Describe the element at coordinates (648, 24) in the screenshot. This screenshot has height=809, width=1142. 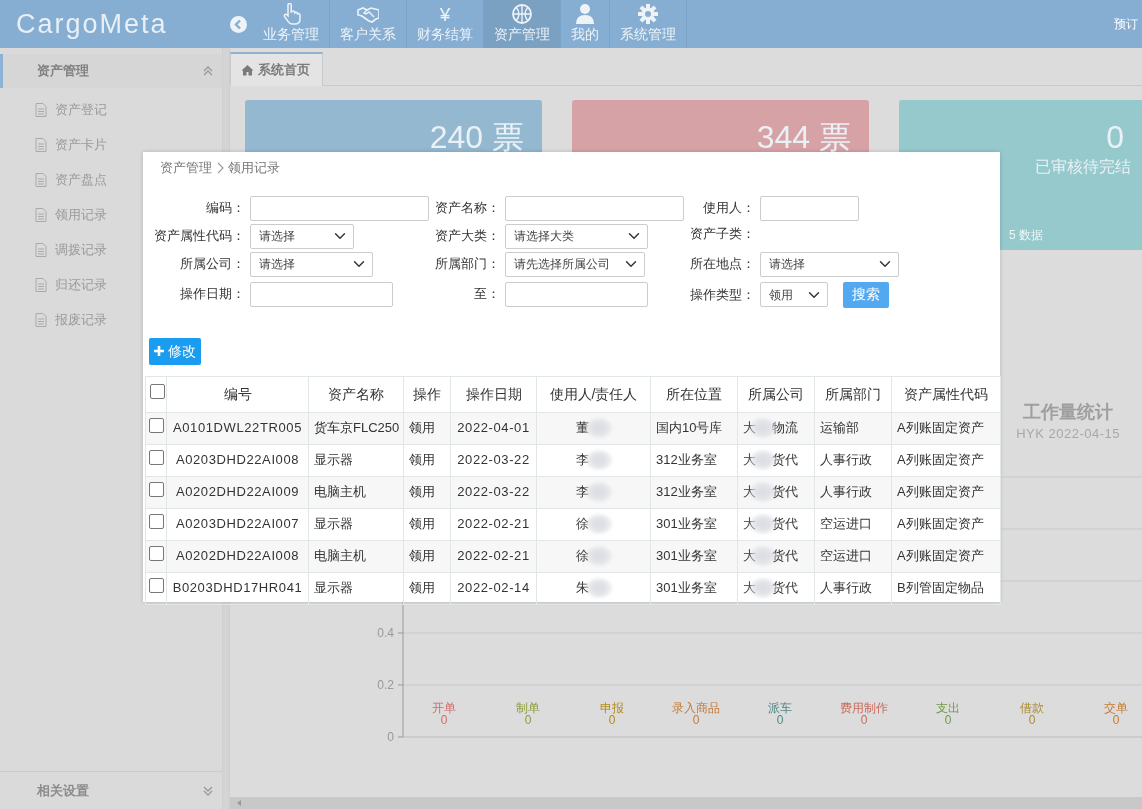
I see `nav-tab: 系统管理` at that location.